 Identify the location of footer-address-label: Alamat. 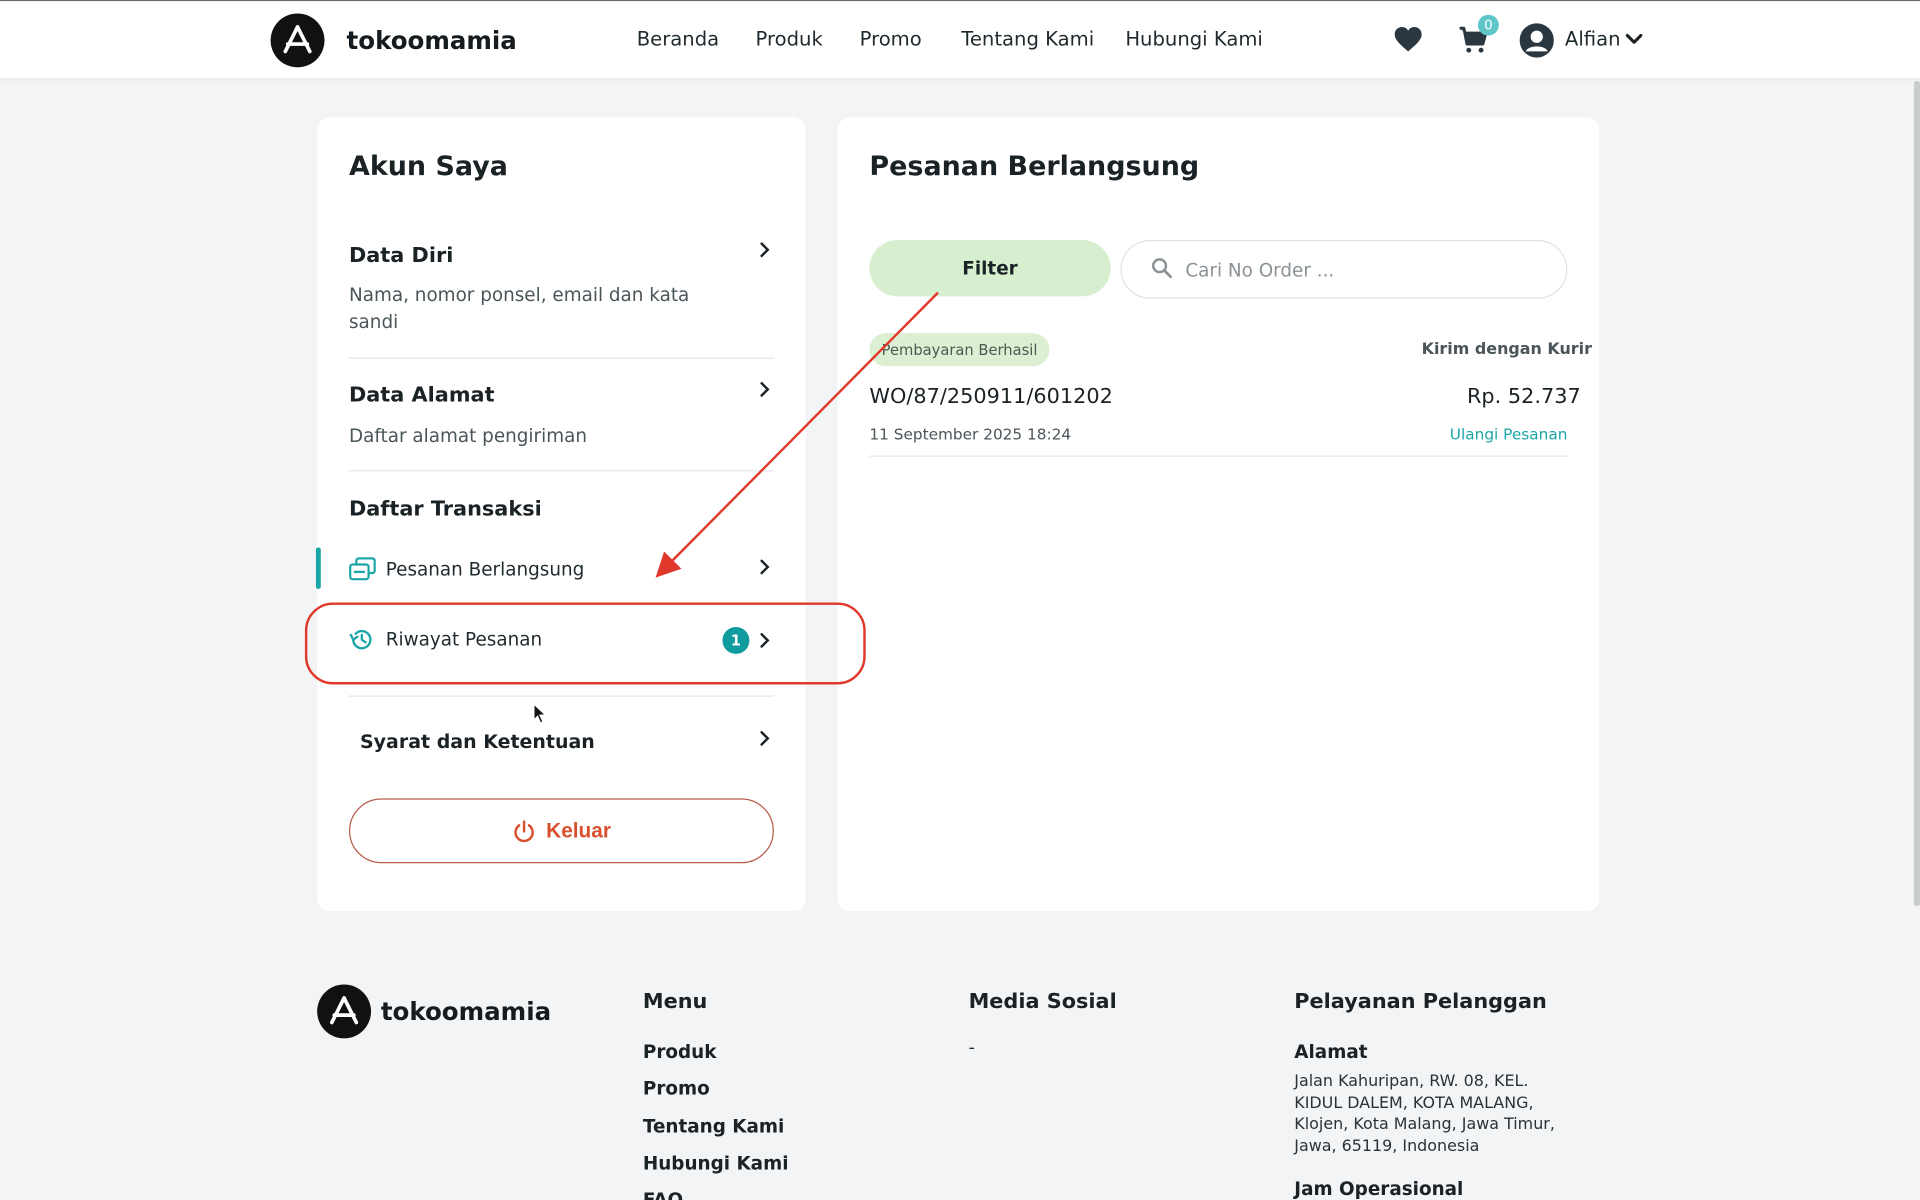
(1331, 1051).